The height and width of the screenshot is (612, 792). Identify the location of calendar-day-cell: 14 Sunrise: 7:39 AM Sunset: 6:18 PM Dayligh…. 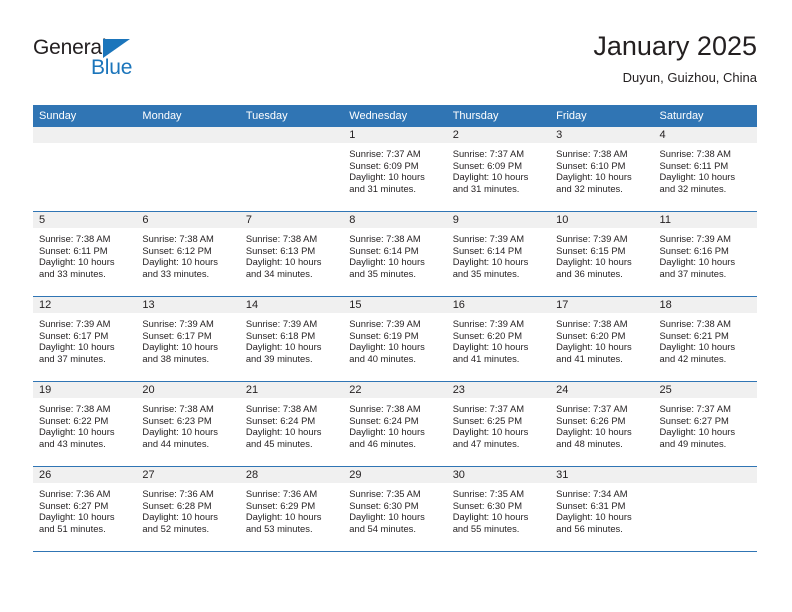
(291, 339).